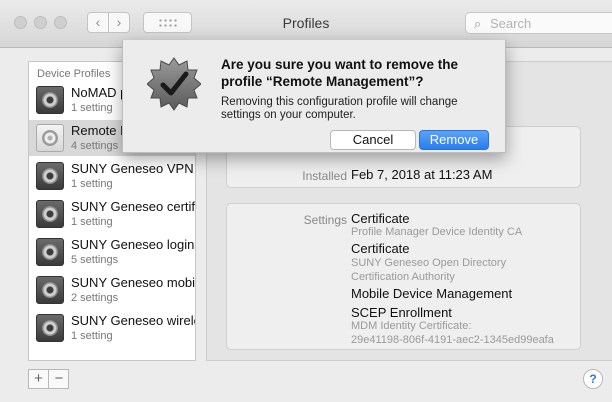 The image size is (612, 402). I want to click on profile-item-vpn: SUNY Geneseo VPN set 1 setting, so click(112, 176).